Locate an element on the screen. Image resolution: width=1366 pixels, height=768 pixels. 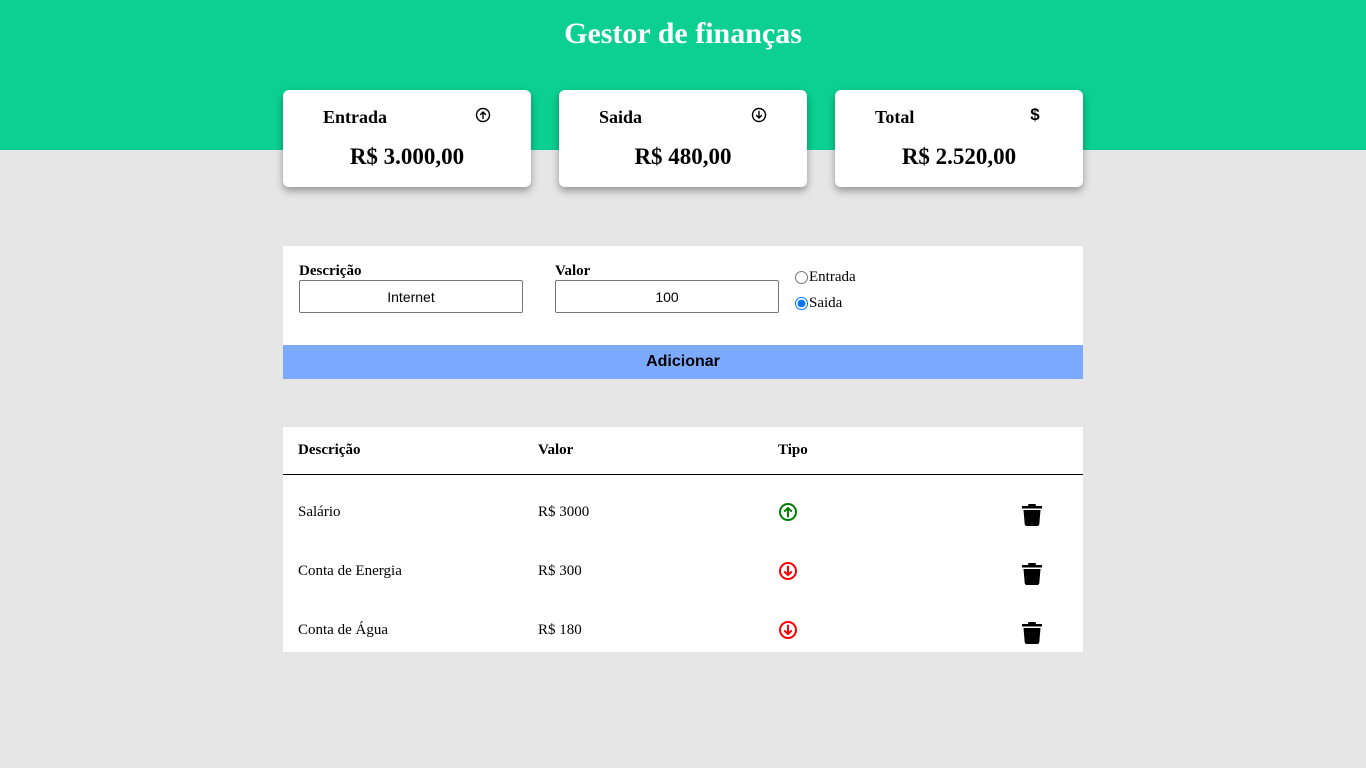
description-label: Descrição is located at coordinates (330, 271).